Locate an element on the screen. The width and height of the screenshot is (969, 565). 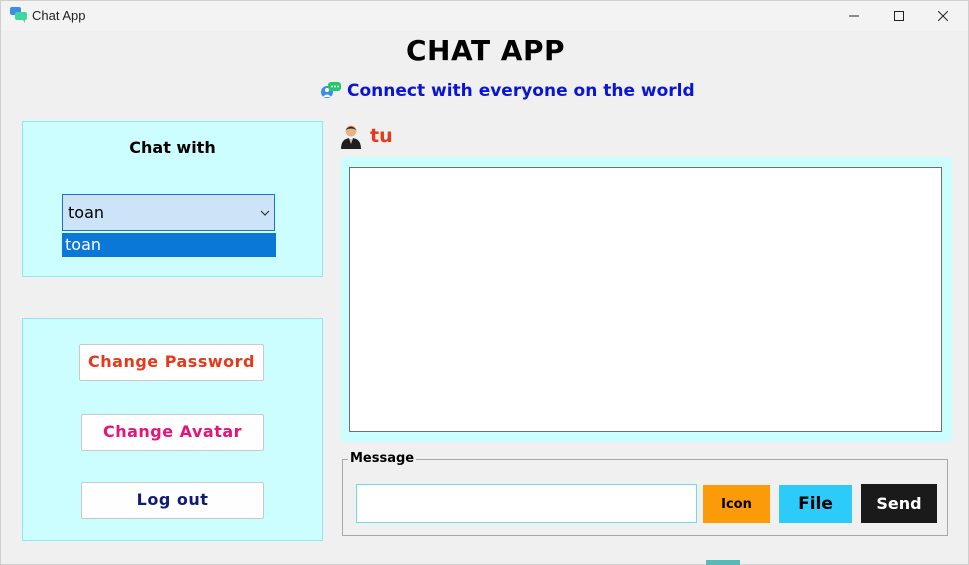
contact-select: toan is located at coordinates (168, 212).